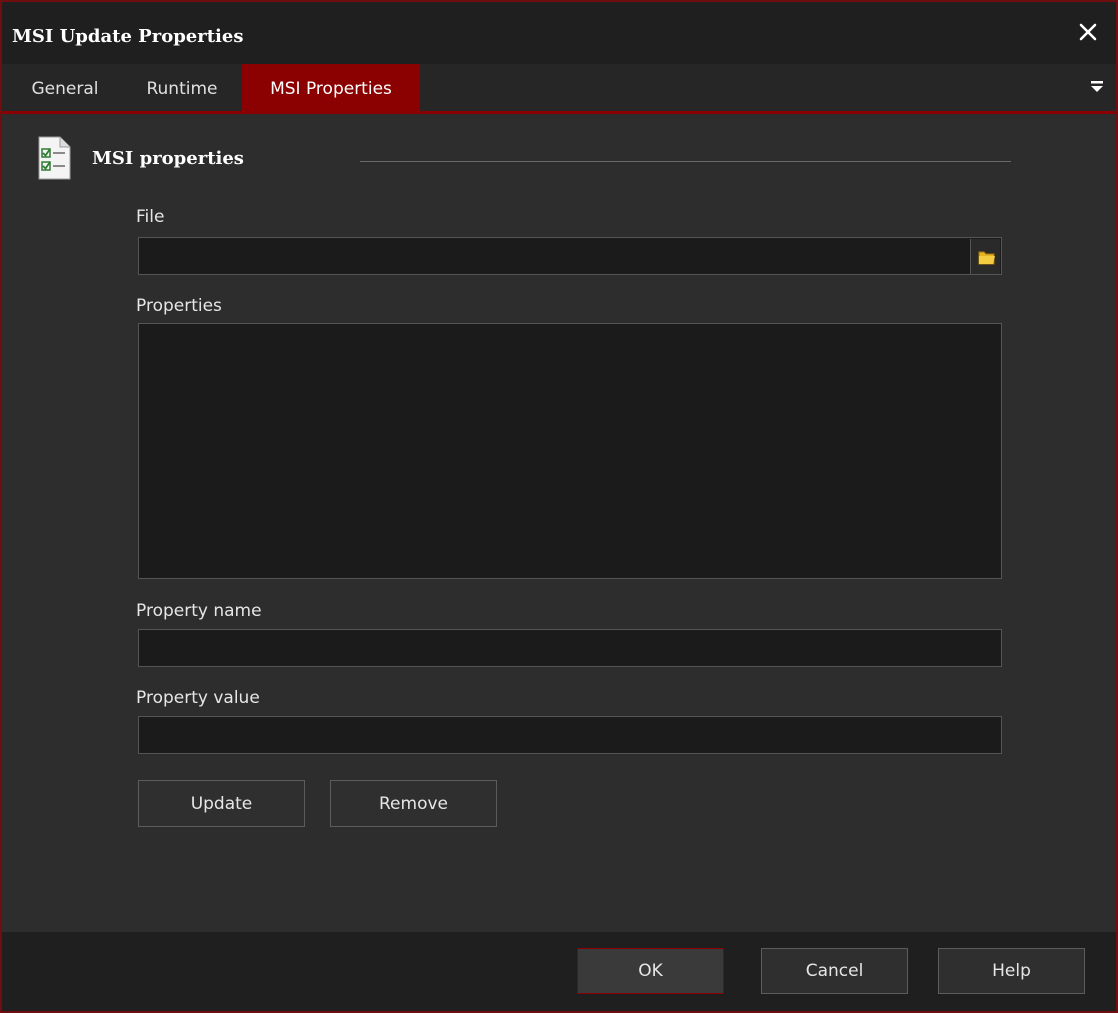  Describe the element at coordinates (65, 87) in the screenshot. I see `tab-general: General` at that location.